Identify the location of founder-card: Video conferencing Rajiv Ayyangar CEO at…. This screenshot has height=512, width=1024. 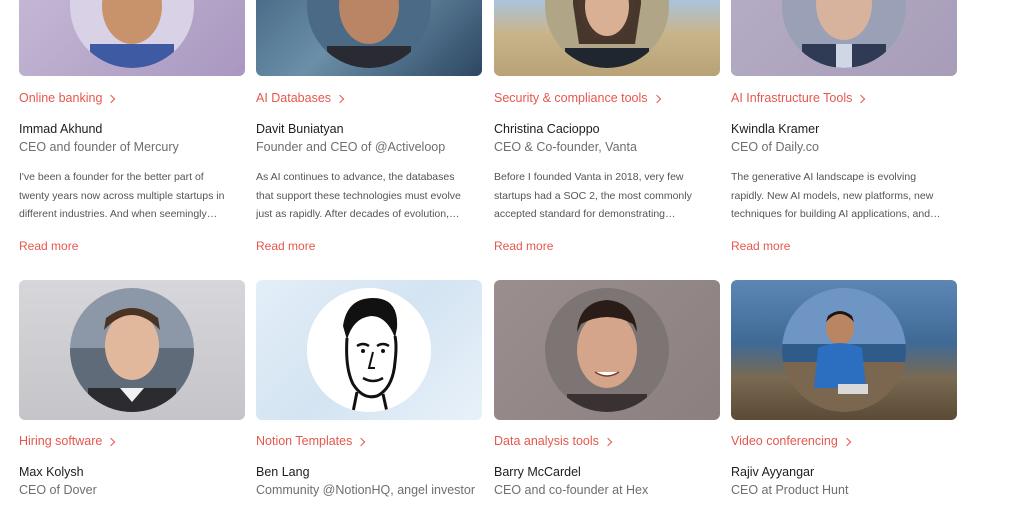
(844, 388).